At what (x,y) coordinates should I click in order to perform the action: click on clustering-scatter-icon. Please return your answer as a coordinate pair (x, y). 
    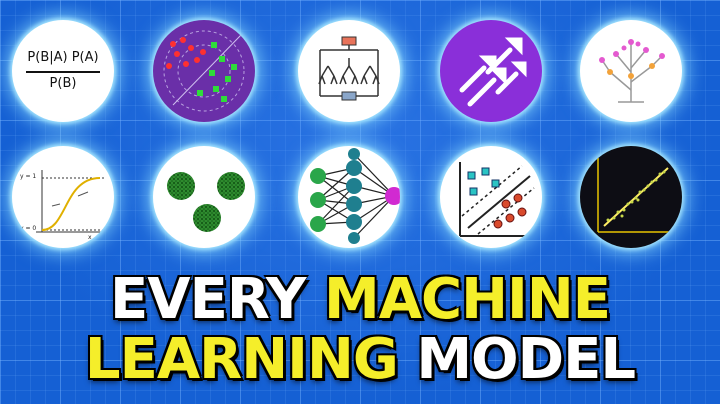
    Looking at the image, I should click on (204, 71).